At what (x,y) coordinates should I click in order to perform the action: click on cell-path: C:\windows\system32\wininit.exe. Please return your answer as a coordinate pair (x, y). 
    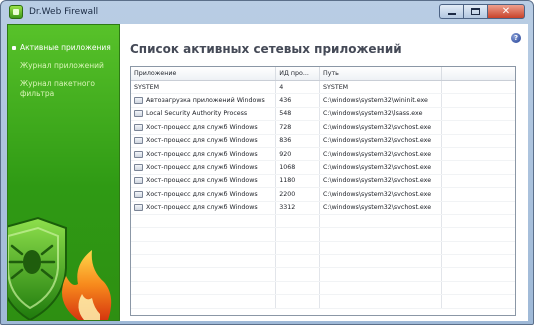
    Looking at the image, I should click on (381, 100).